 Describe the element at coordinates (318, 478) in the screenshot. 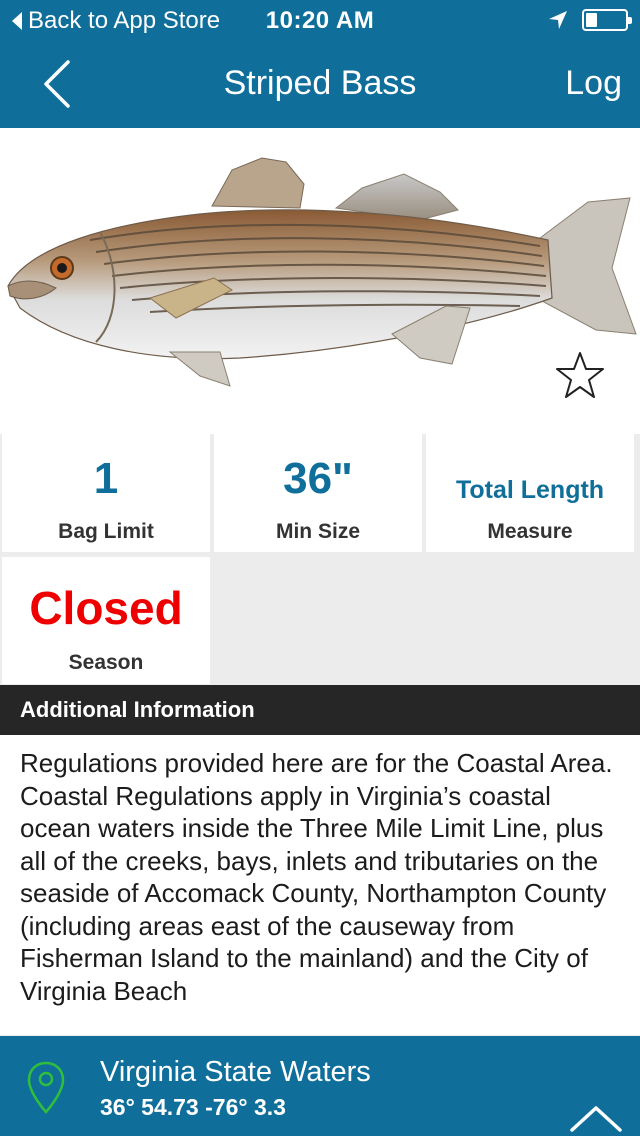

I see `min-size-value: 36"` at that location.